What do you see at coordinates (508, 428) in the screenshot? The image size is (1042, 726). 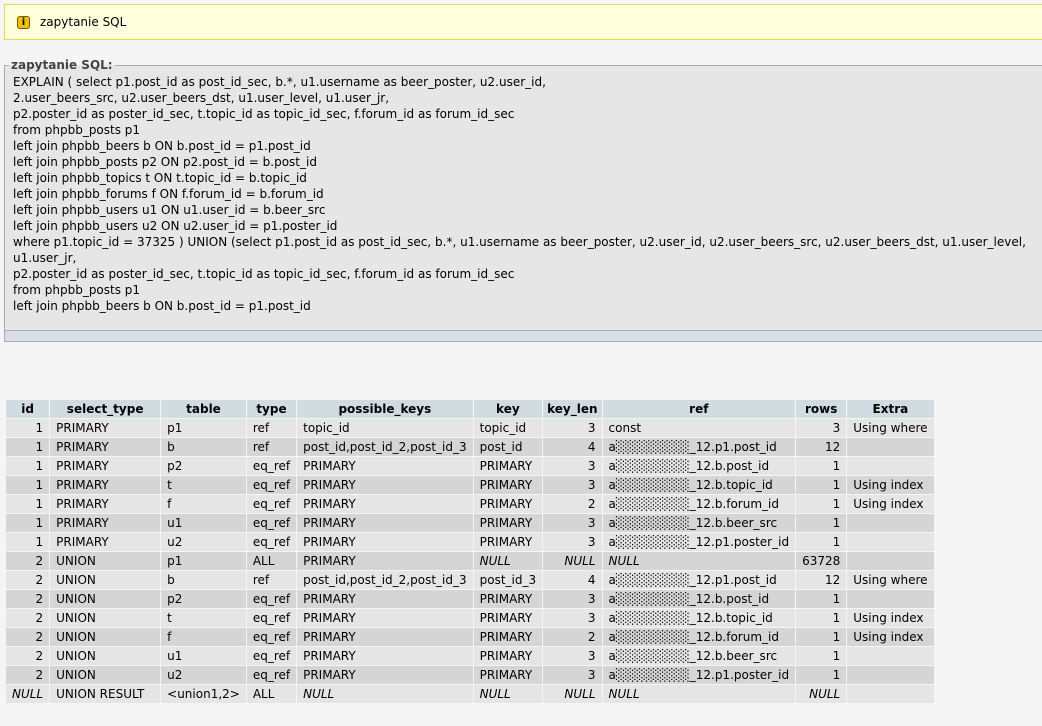 I see `cell-key: topic_id` at bounding box center [508, 428].